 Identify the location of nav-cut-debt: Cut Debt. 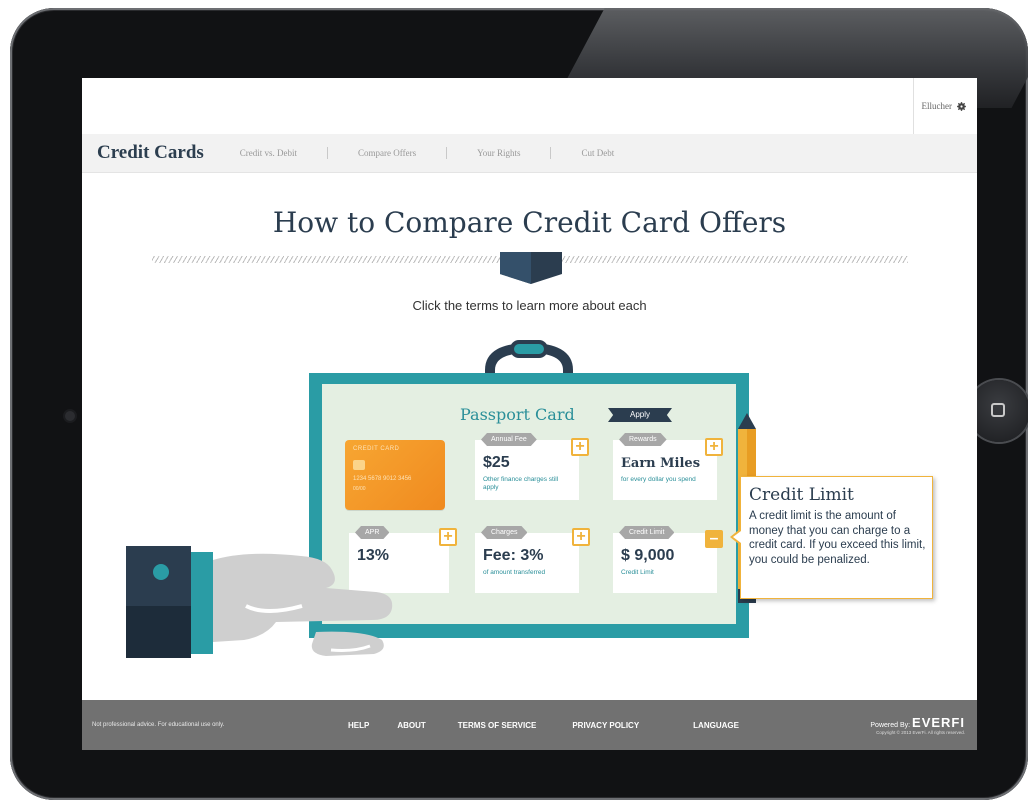
(597, 153).